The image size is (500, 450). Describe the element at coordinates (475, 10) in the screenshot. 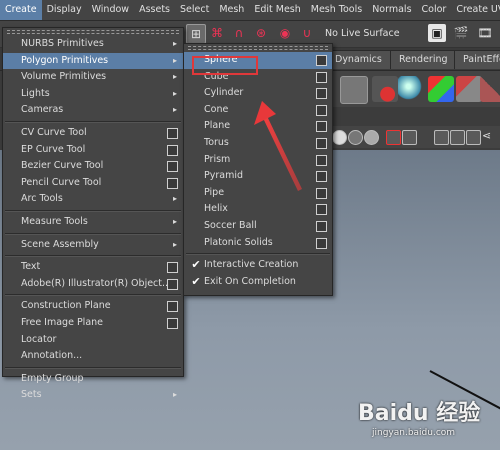

I see `menu-create-uvs: Create UVs` at that location.